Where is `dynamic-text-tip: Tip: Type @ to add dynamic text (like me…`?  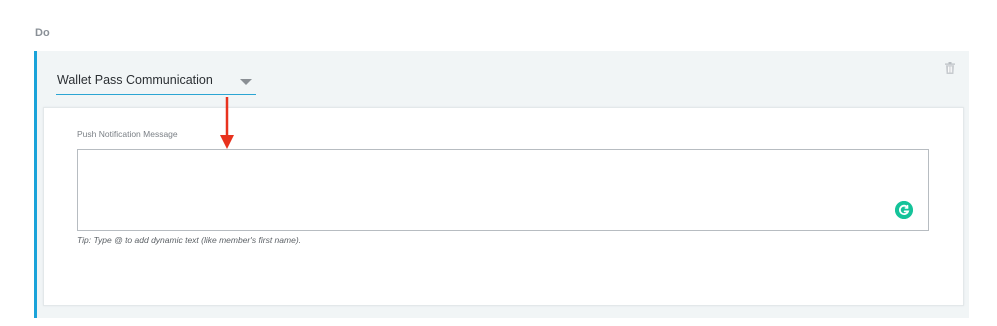
dynamic-text-tip: Tip: Type @ to add dynamic text (like me… is located at coordinates (189, 240).